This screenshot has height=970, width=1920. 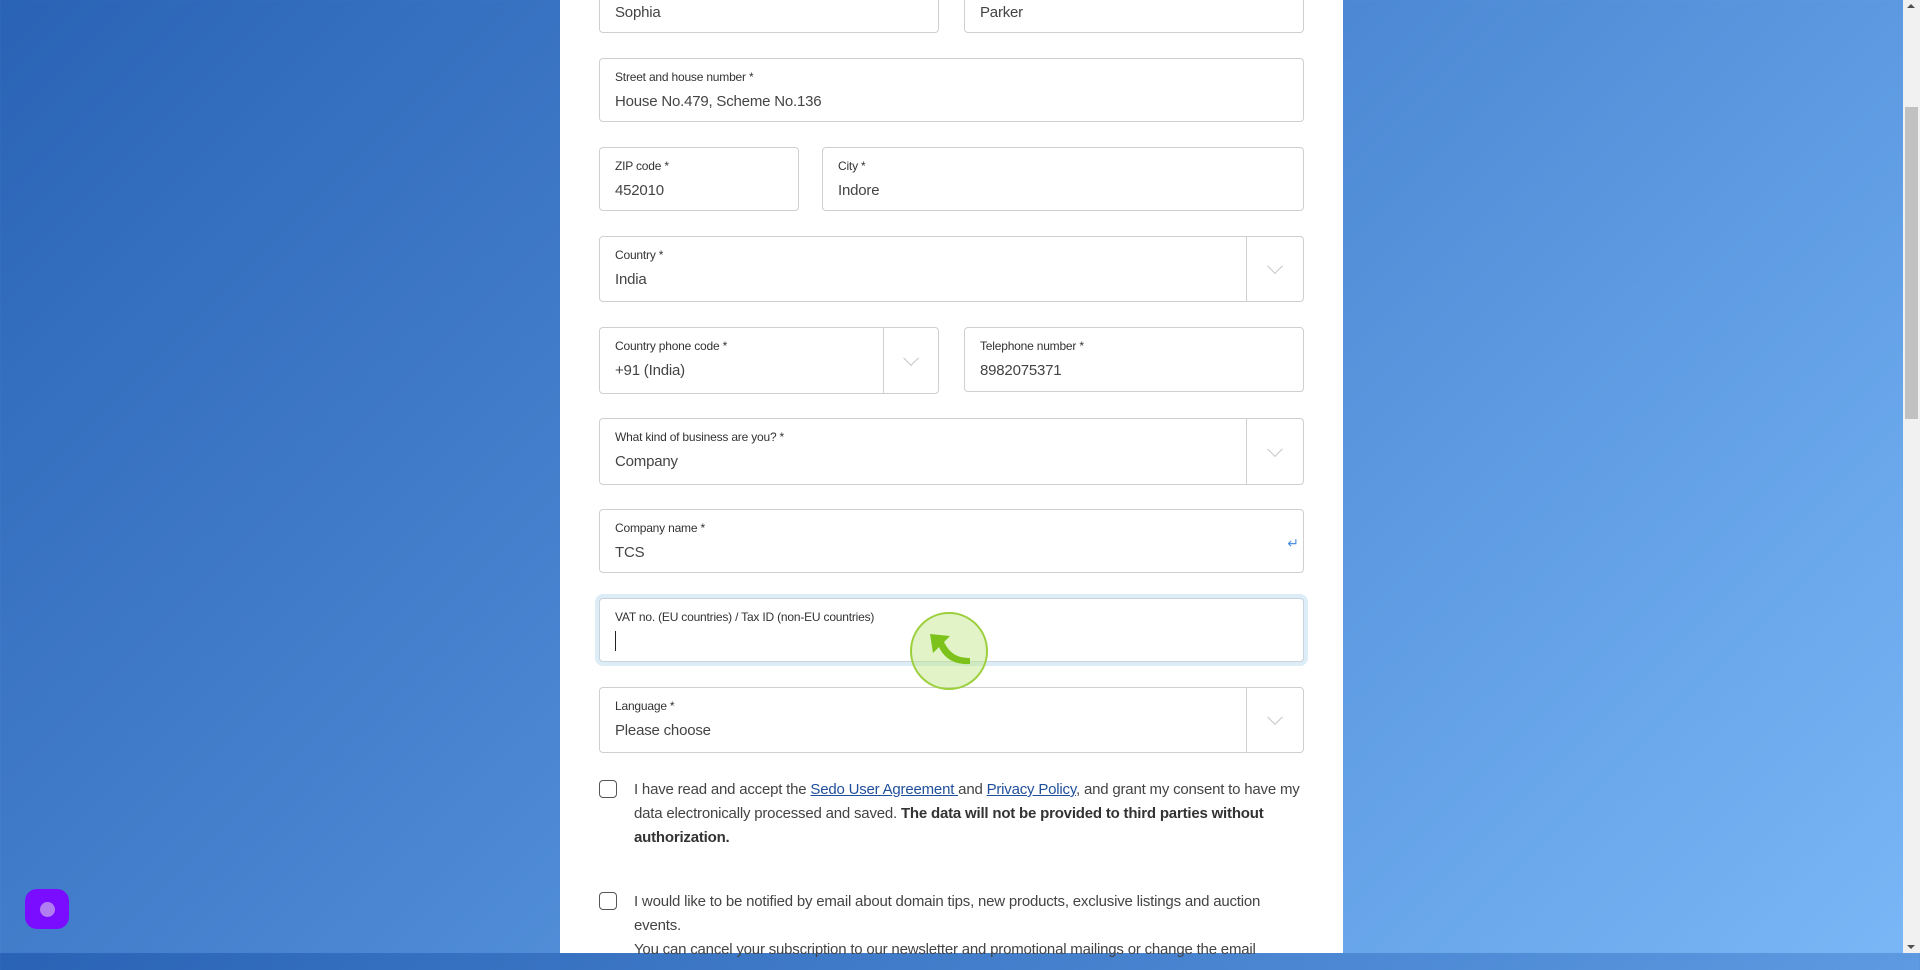 I want to click on privacy-policy-link: Privacy Policy, so click(x=1032, y=789).